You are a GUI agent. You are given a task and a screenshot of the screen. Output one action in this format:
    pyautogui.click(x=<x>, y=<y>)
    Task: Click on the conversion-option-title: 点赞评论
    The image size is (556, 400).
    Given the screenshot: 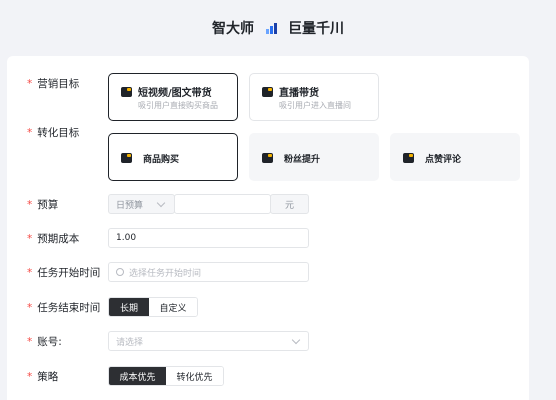 What is the action you would take?
    pyautogui.click(x=443, y=160)
    